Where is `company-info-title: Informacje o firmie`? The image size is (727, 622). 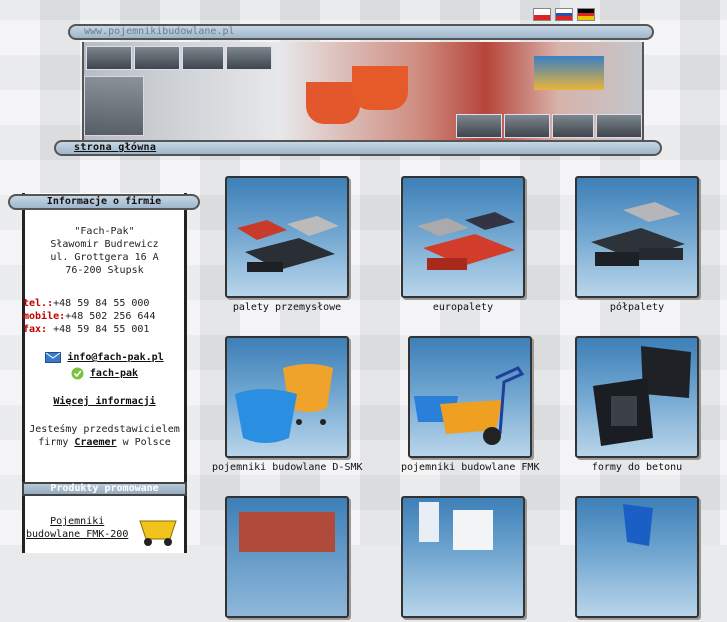
company-info-title: Informacje o firmie is located at coordinates (104, 201).